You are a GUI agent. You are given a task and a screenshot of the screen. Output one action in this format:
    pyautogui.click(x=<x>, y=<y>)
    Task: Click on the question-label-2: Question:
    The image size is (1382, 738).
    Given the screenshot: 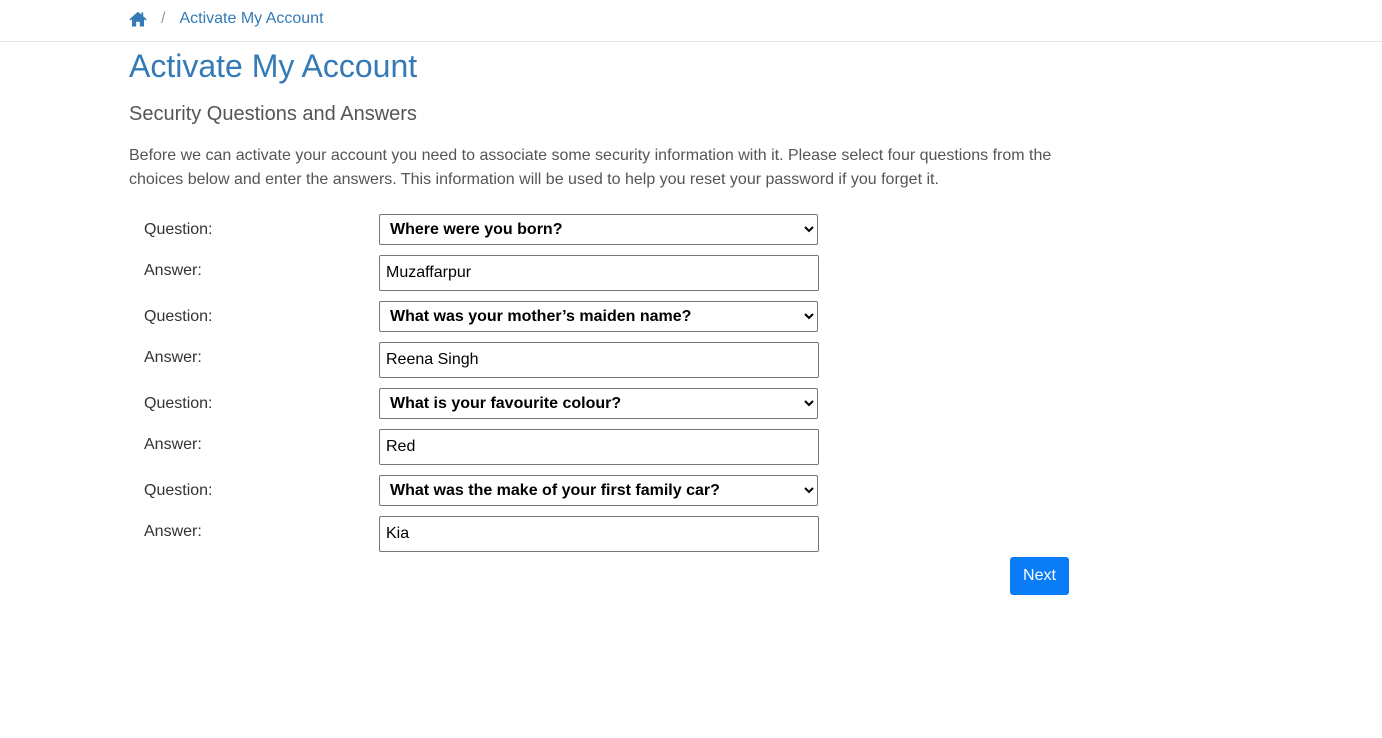 What is the action you would take?
    pyautogui.click(x=178, y=316)
    